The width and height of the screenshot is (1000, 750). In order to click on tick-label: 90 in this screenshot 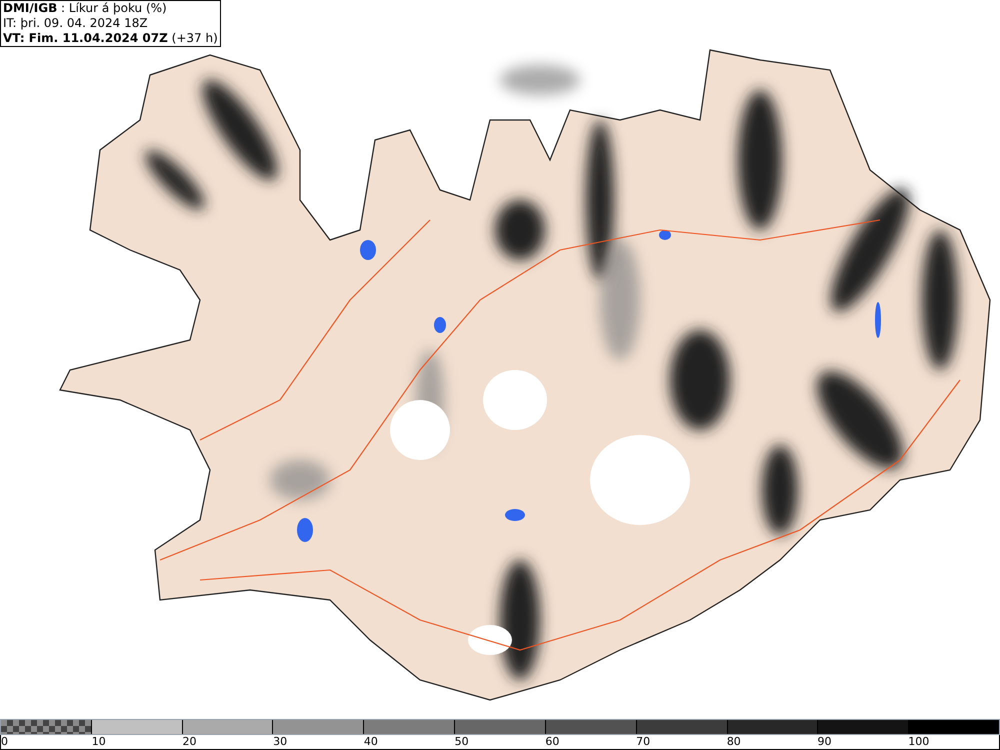, I will do `click(825, 742)`.